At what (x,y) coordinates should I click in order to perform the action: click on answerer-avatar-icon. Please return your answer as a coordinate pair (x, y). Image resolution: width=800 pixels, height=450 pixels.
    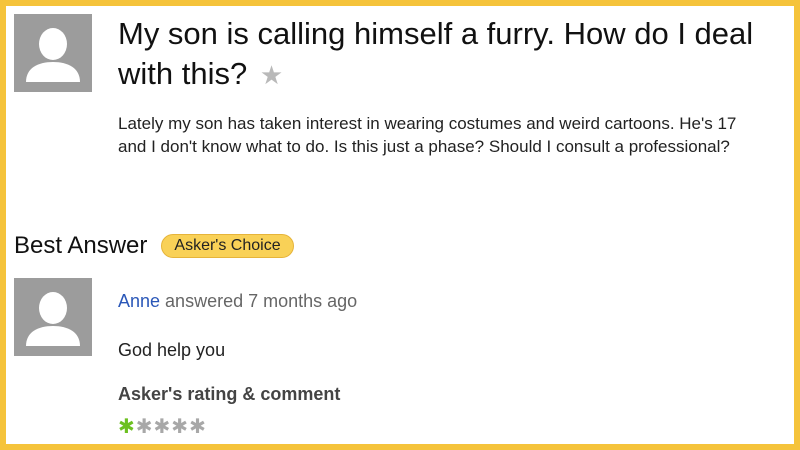
    Looking at the image, I should click on (53, 317).